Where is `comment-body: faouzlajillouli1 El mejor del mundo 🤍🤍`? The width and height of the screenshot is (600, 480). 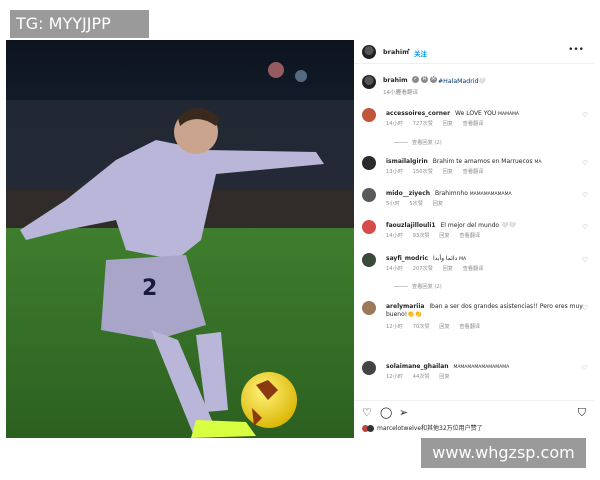 comment-body: faouzlajillouli1 El mejor del mundo 🤍🤍 is located at coordinates (451, 225).